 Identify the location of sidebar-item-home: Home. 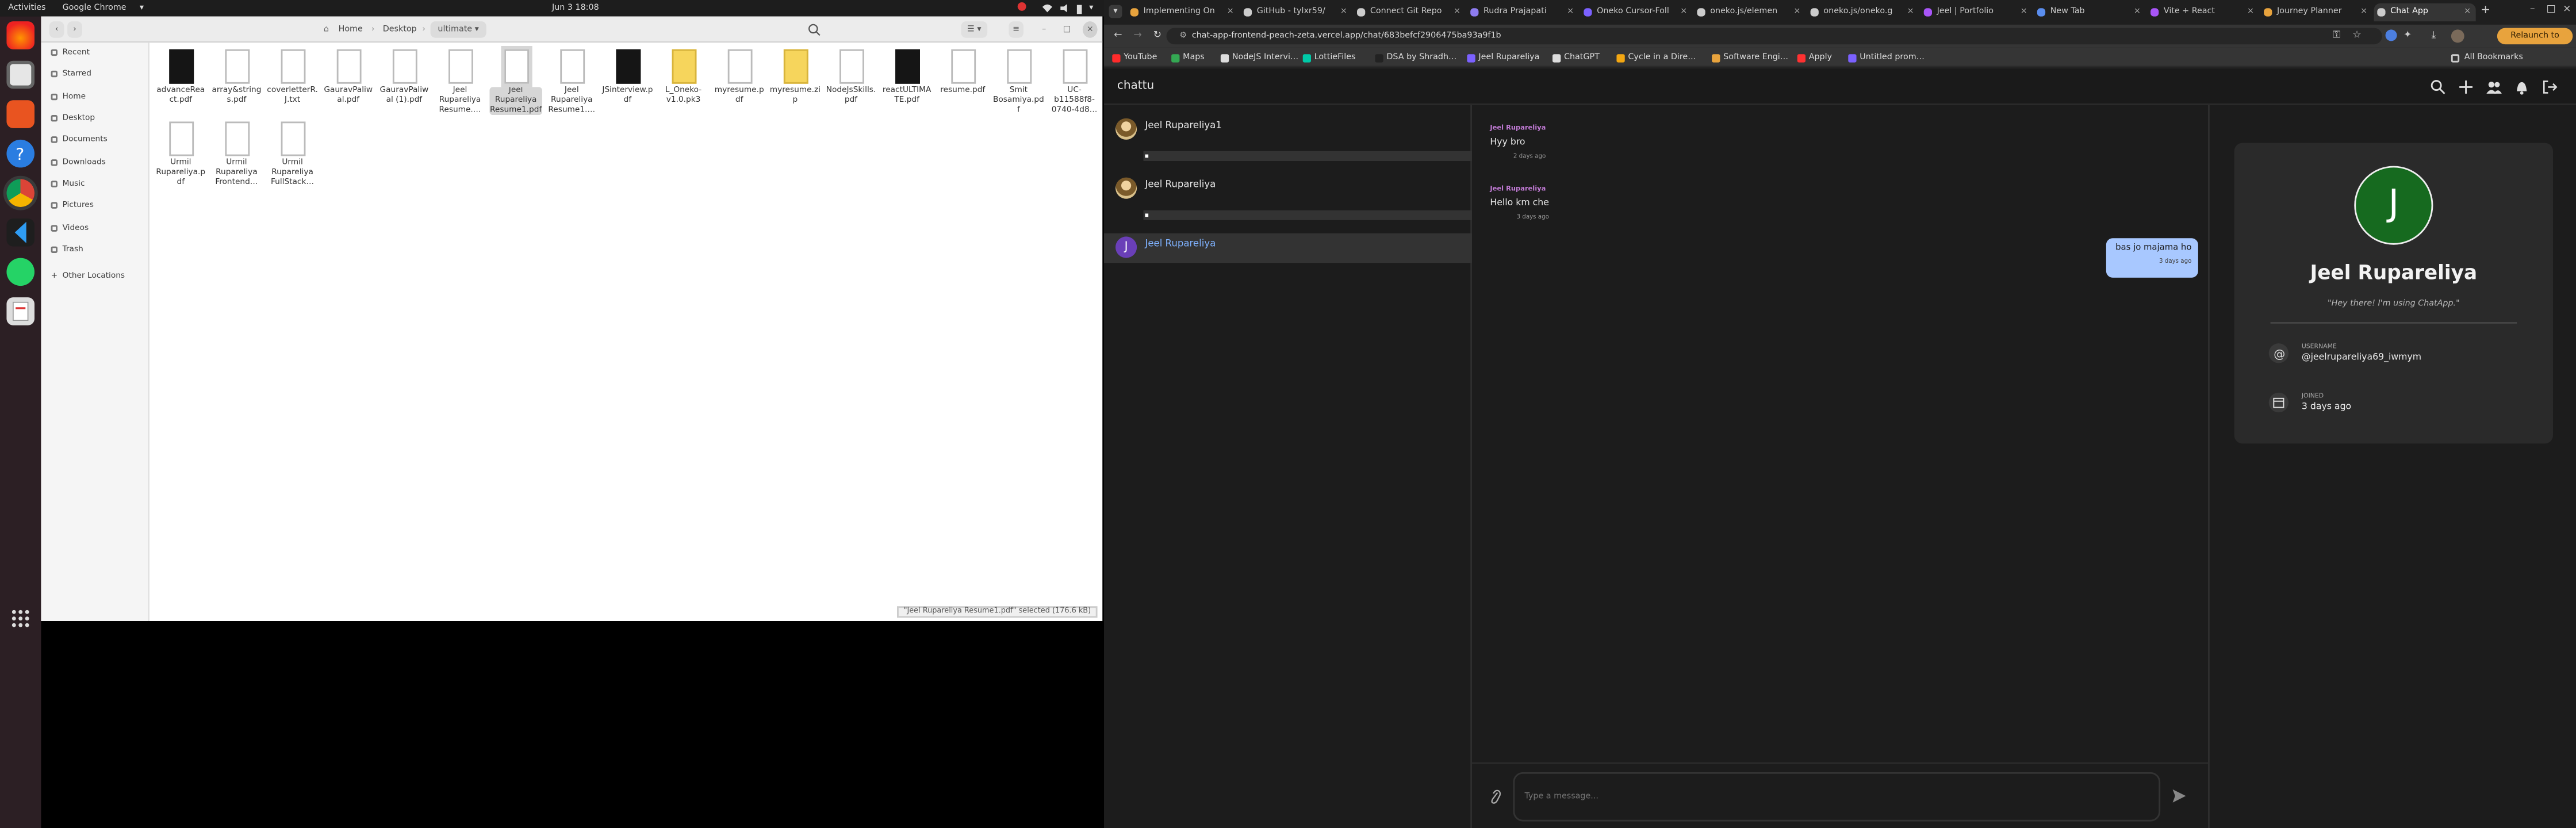
(68, 98).